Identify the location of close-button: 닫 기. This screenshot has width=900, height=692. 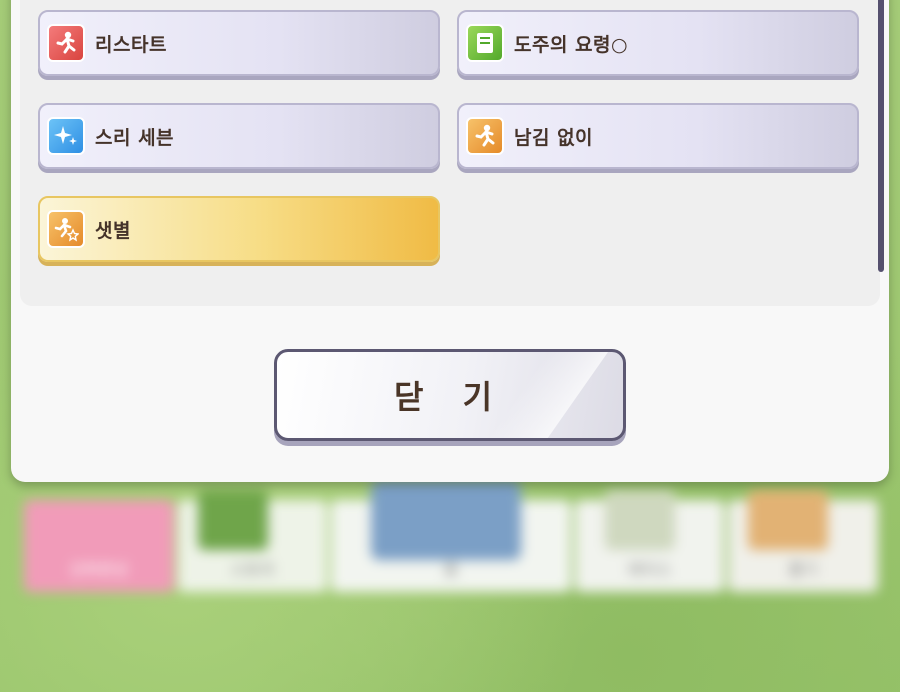
(450, 395).